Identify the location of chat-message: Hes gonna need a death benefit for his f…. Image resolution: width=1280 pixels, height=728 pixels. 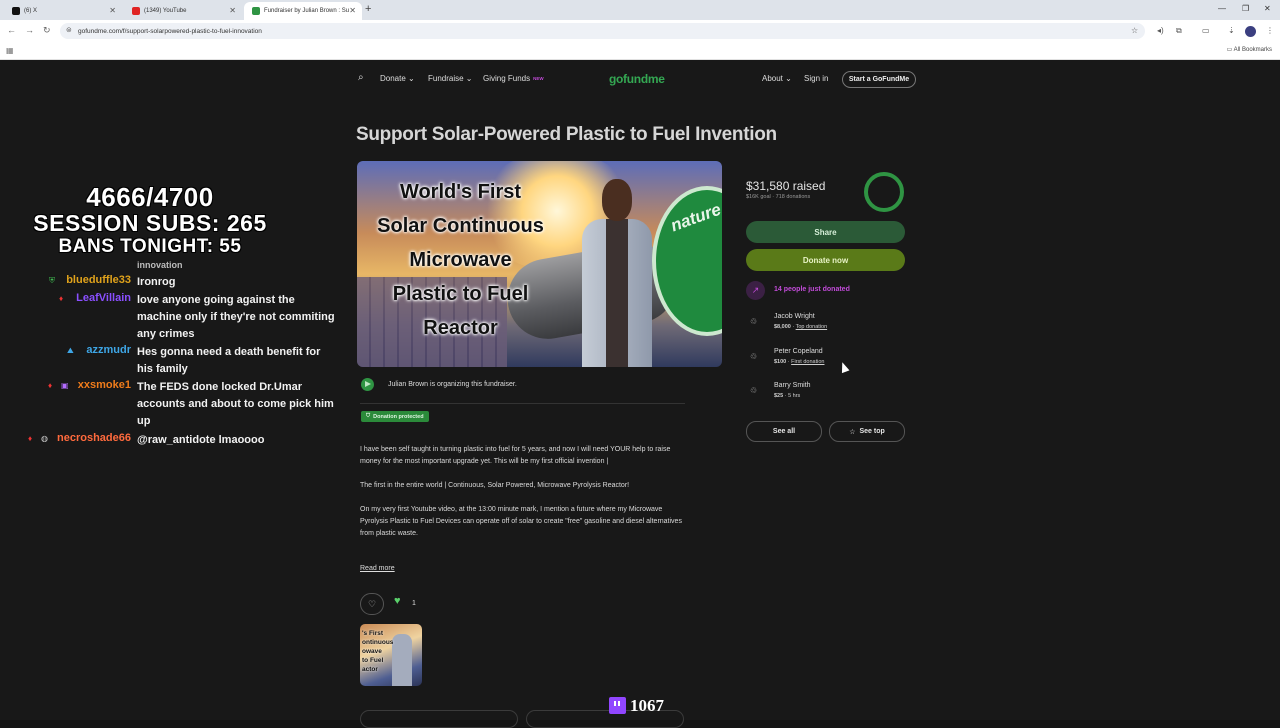
(229, 360).